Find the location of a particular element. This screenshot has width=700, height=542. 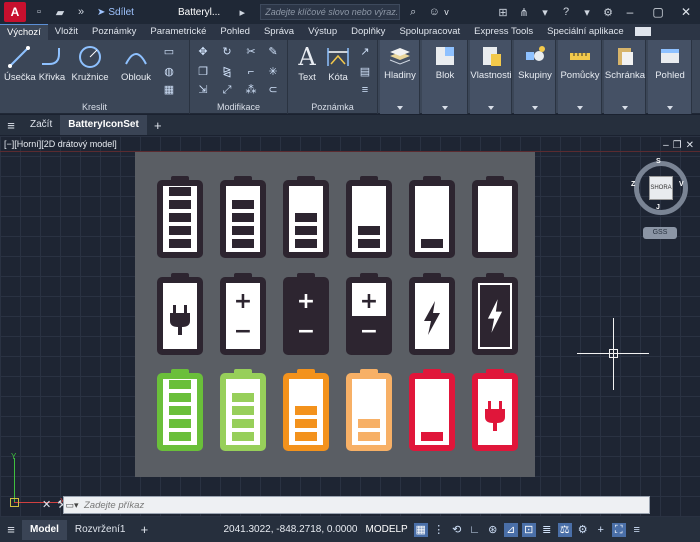

erase-icon: ✎ is located at coordinates (273, 52).